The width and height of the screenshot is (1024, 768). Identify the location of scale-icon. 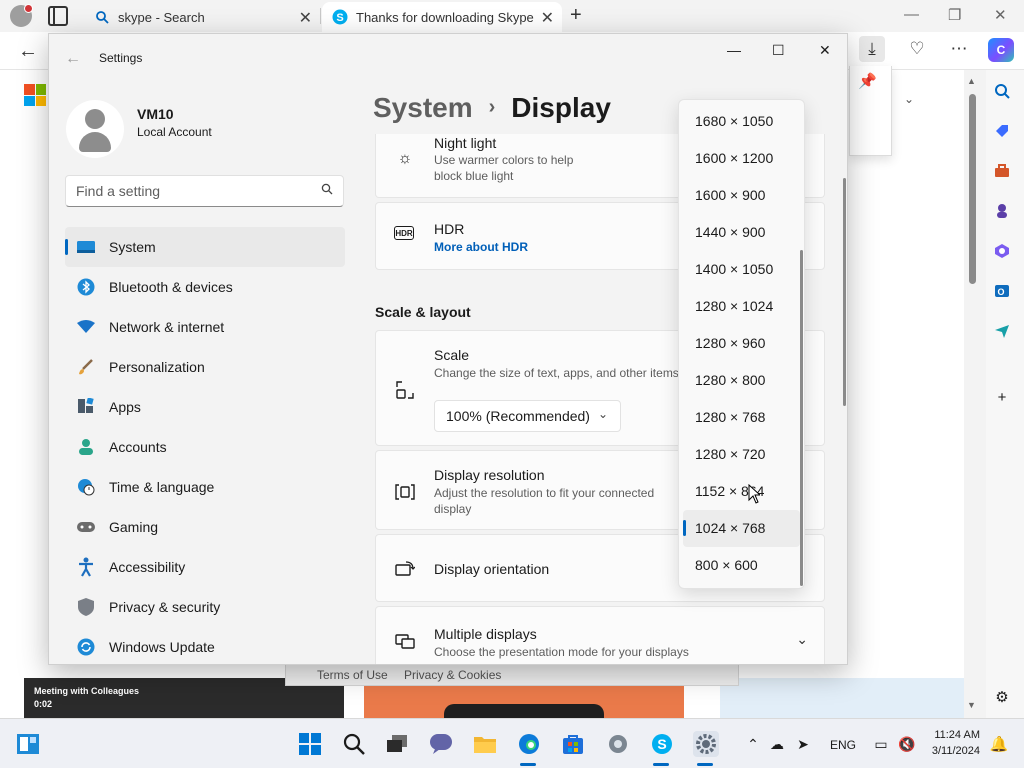
(405, 390).